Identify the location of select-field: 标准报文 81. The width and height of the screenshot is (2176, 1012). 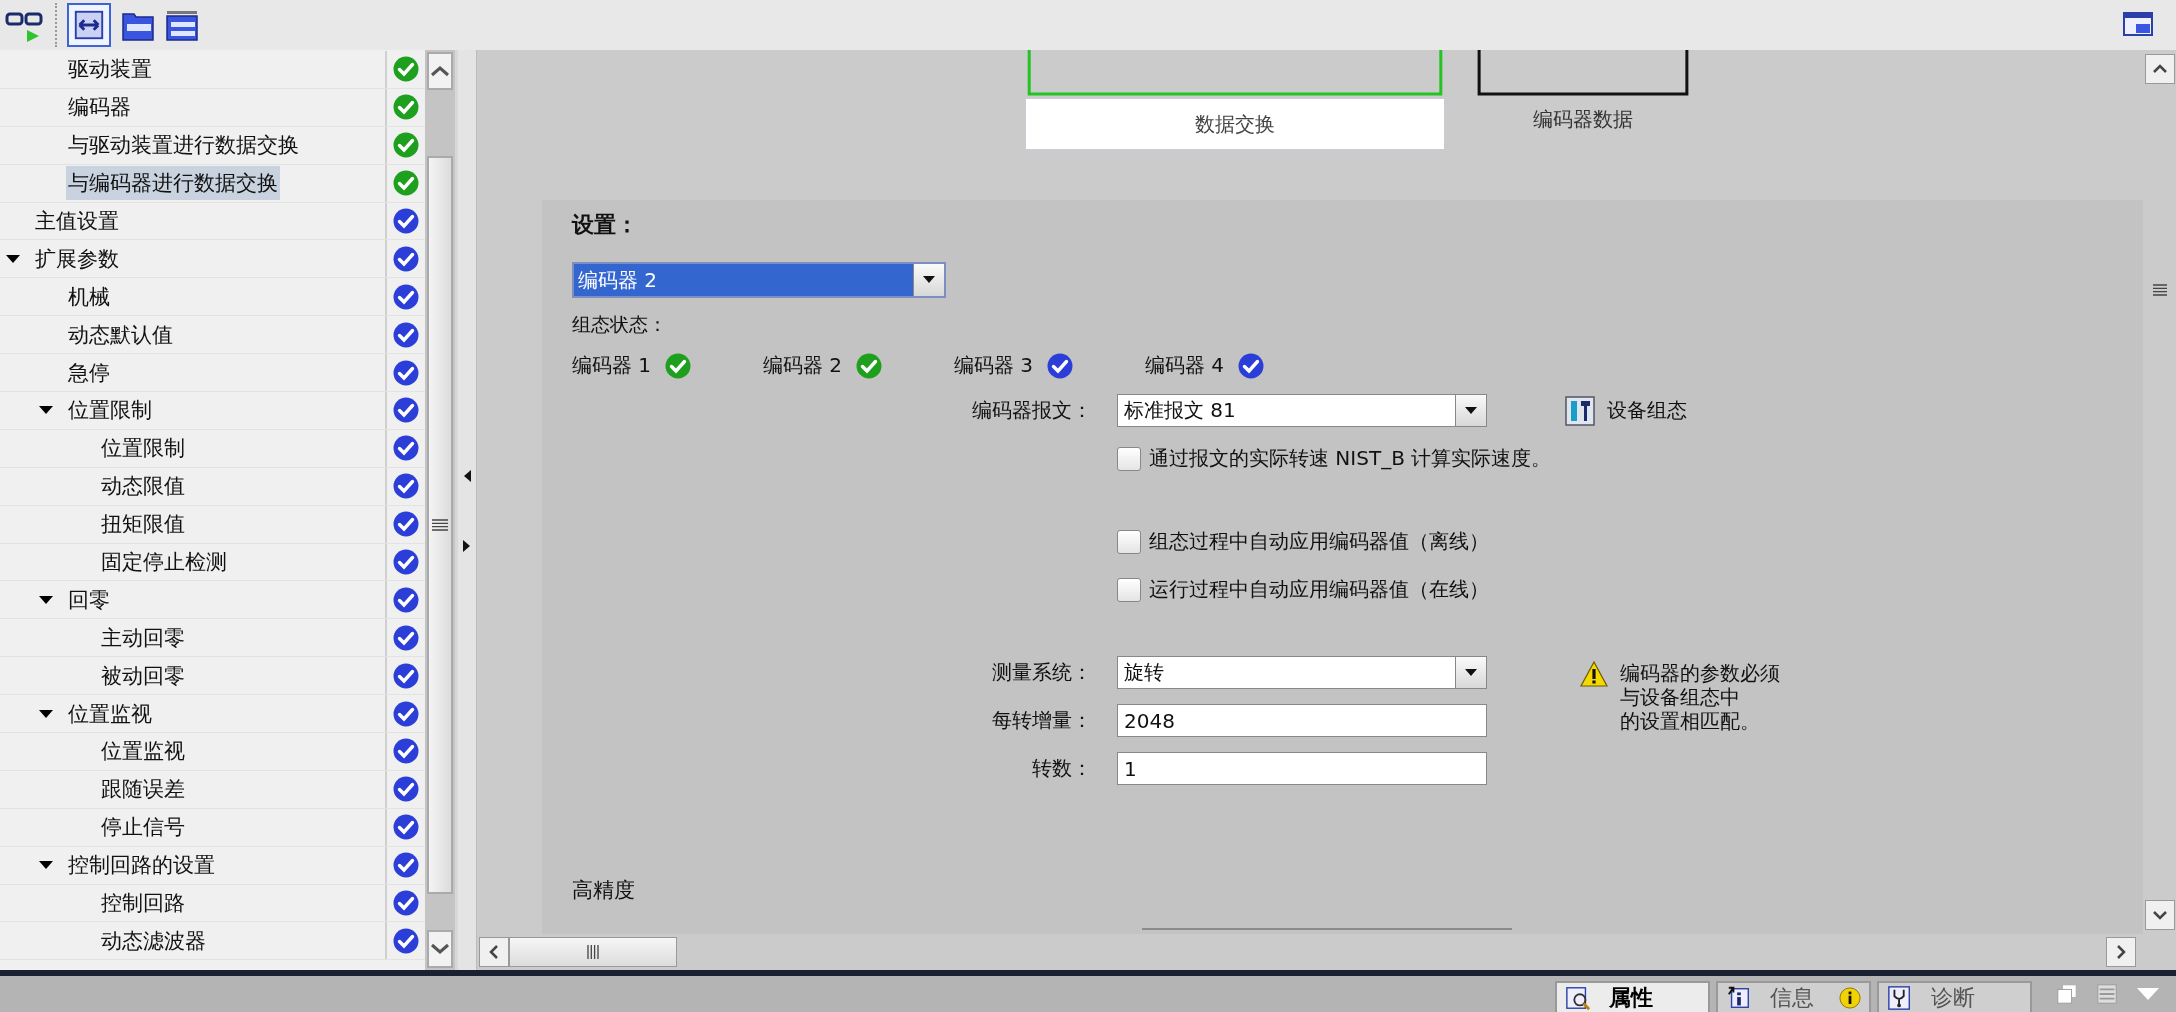
(1302, 410).